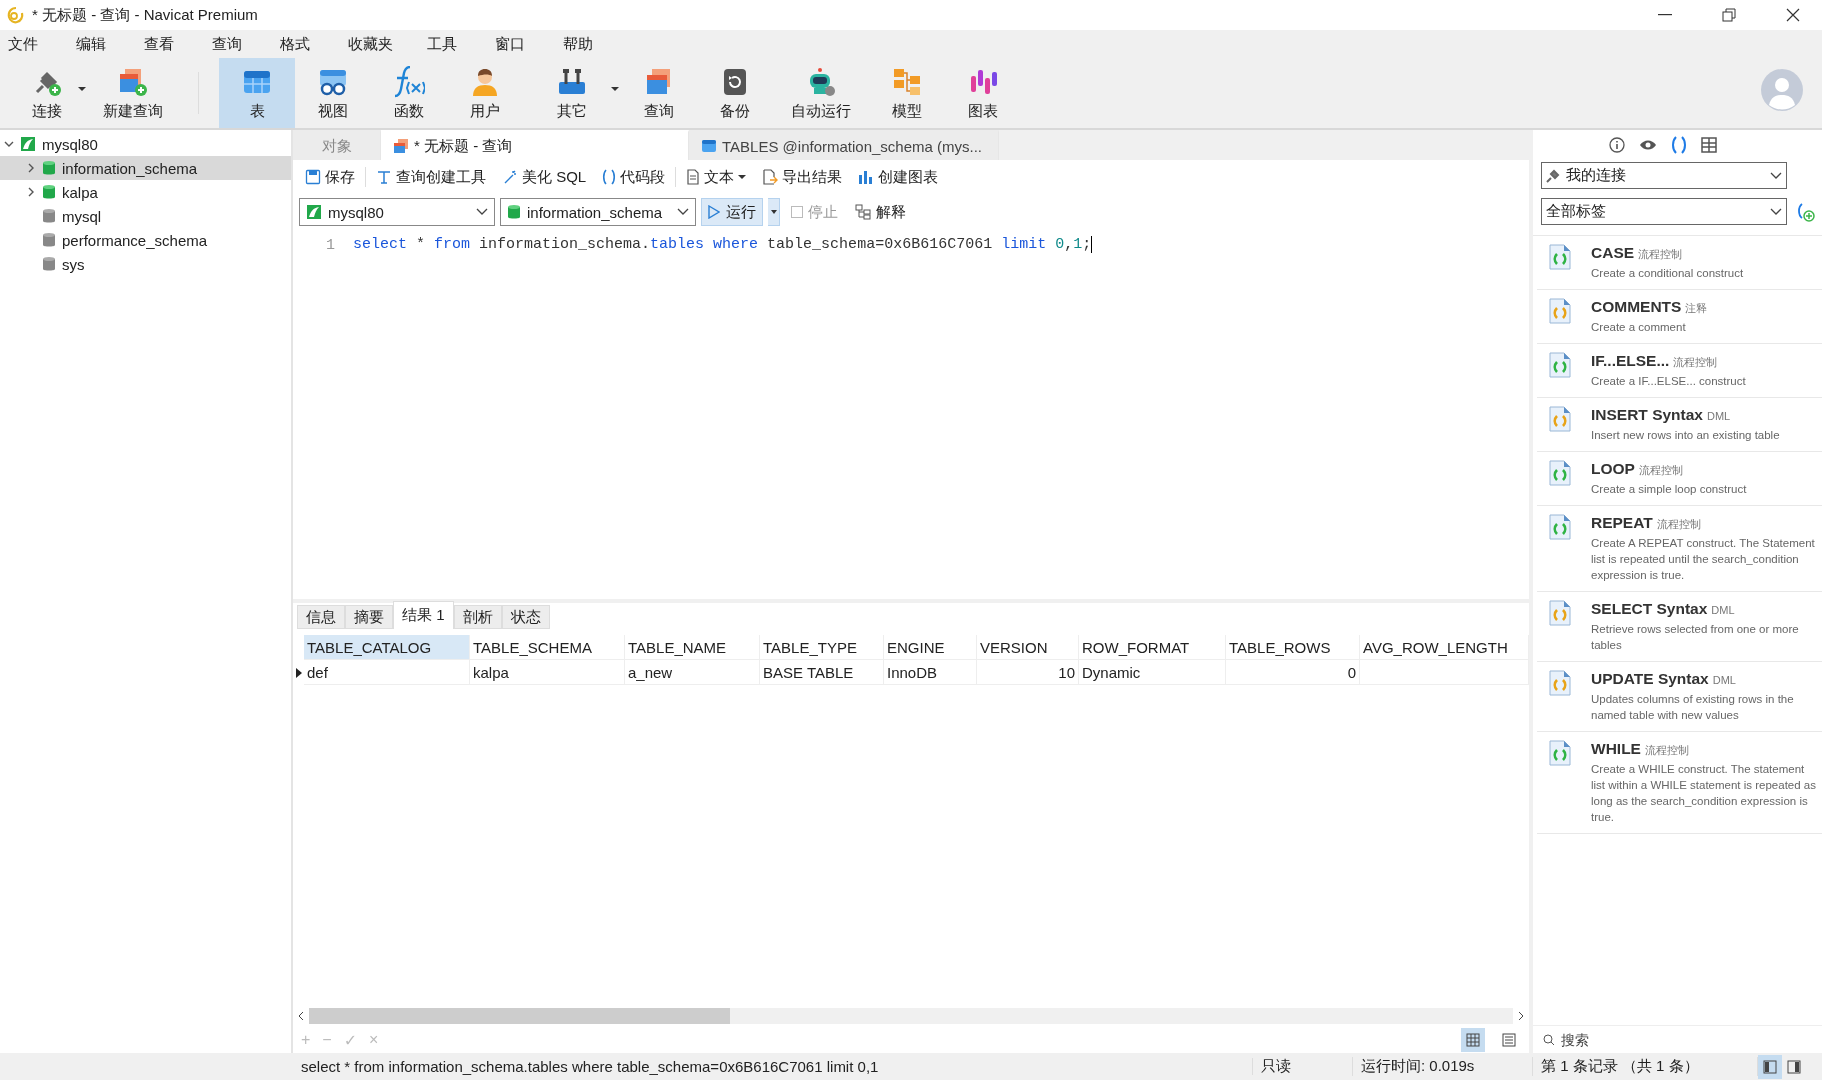  I want to click on chevron-down-icon, so click(9, 144).